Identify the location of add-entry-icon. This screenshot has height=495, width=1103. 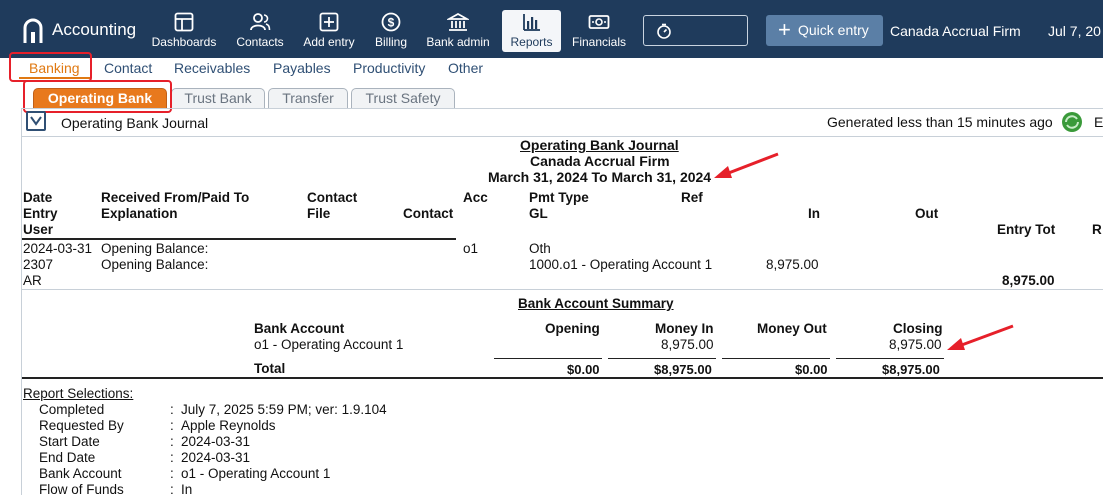
(329, 22).